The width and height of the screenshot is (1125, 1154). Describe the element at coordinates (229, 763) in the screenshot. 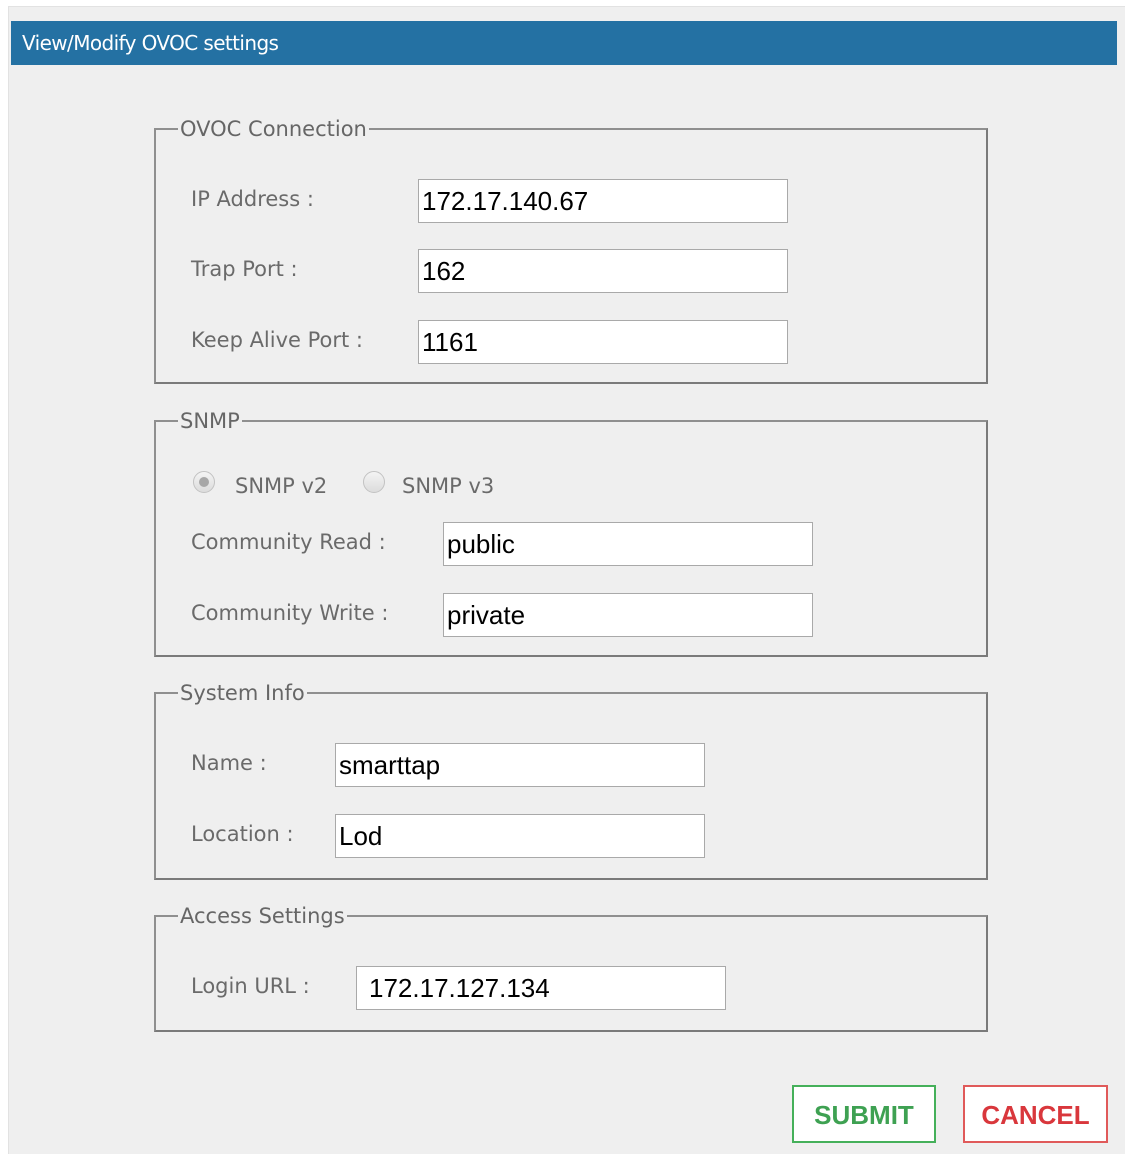

I see `name-label: Name :` at that location.